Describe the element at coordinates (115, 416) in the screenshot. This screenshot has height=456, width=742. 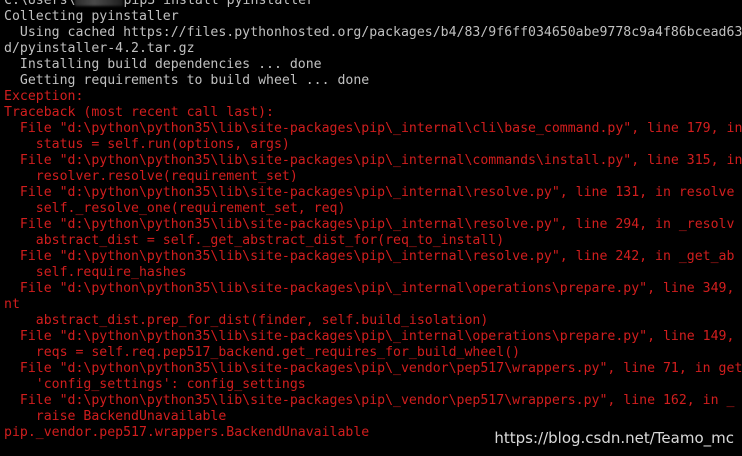
I see `error-output-line: raise BackendUnavailable` at that location.